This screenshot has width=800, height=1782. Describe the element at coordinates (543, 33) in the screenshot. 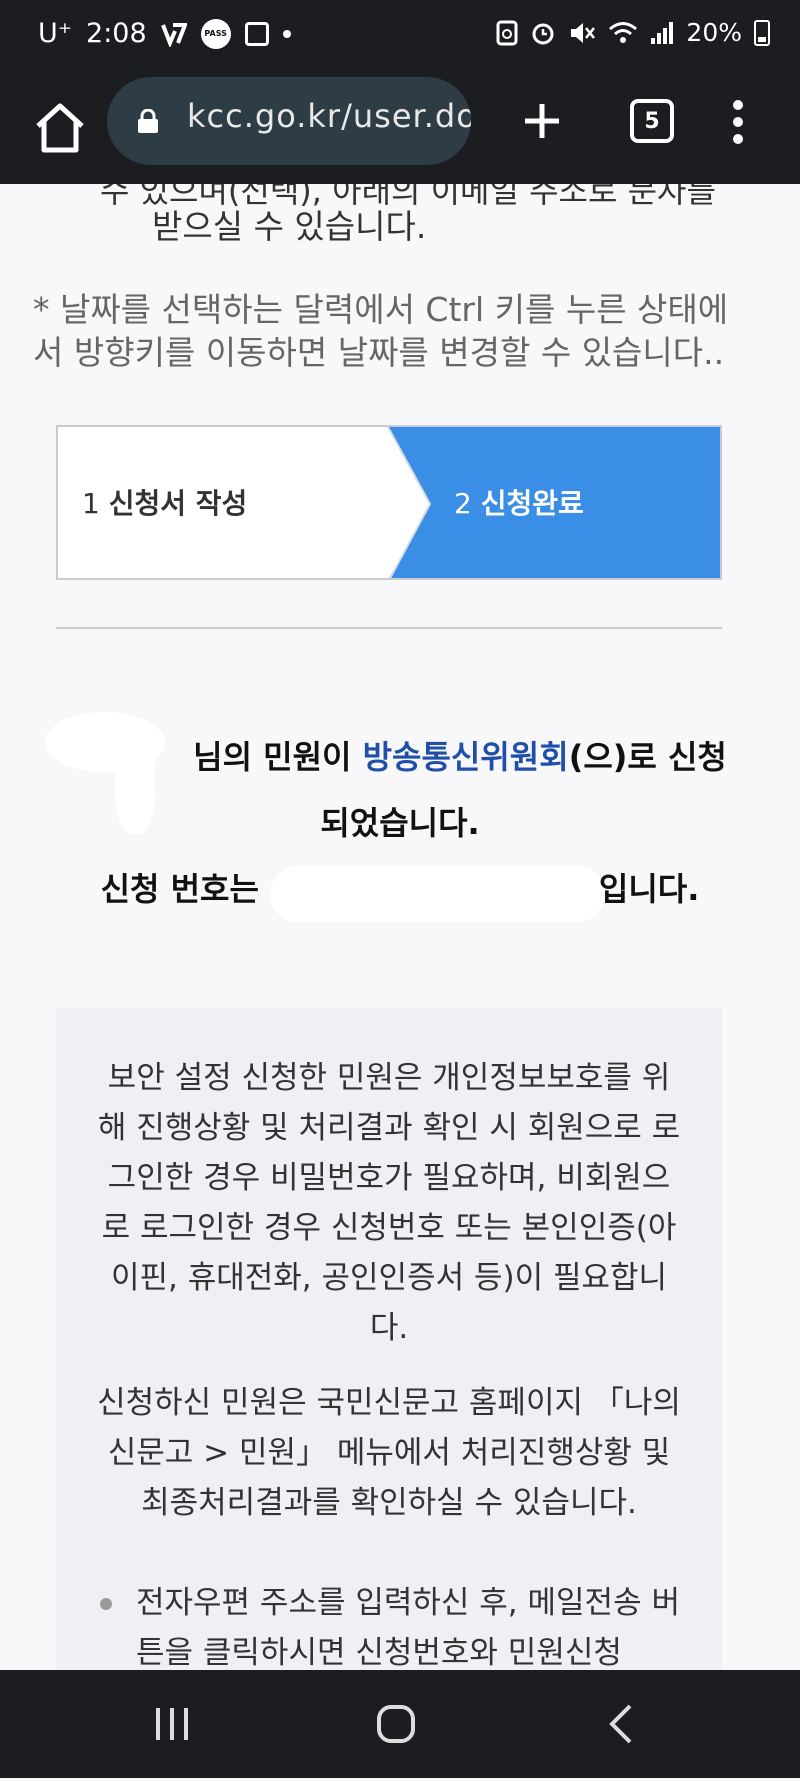

I see `alarm-icon` at that location.